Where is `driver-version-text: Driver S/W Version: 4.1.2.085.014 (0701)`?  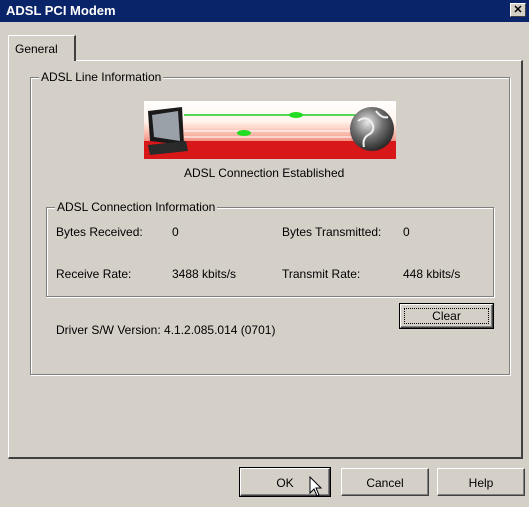 driver-version-text: Driver S/W Version: 4.1.2.085.014 (0701) is located at coordinates (166, 330).